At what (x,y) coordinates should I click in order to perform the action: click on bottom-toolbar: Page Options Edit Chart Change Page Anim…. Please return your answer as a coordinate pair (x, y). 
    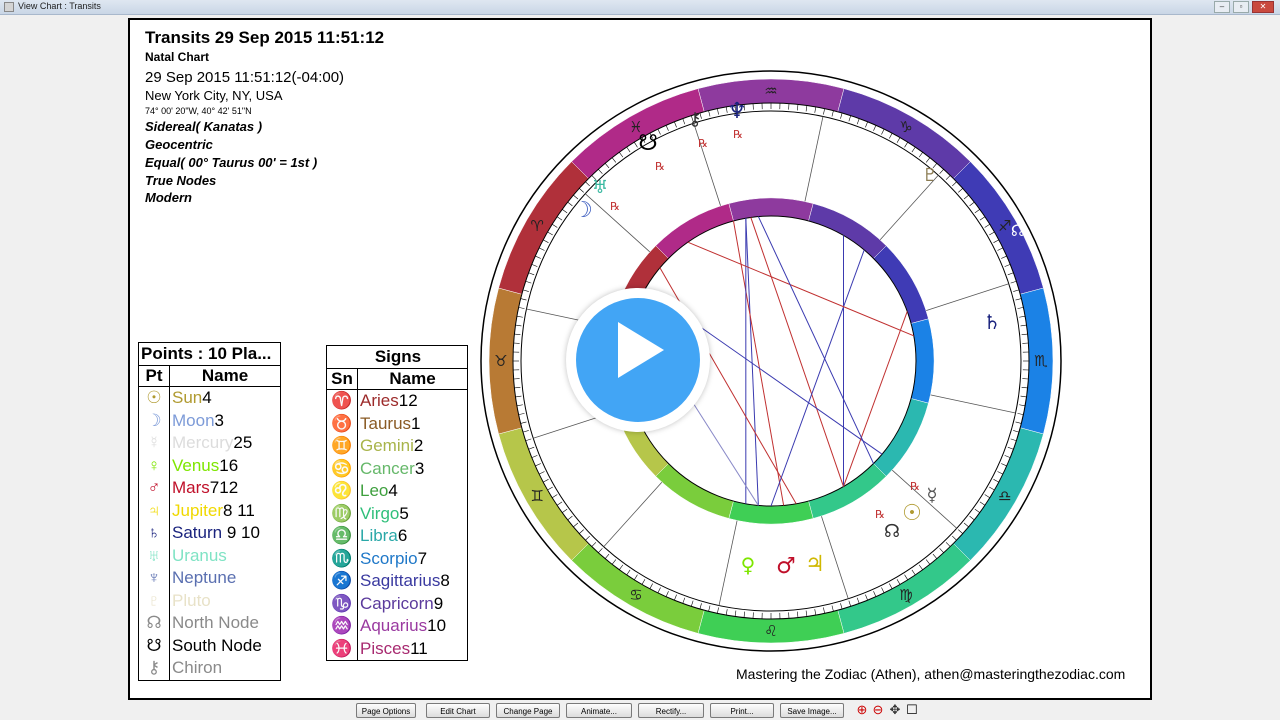
    Looking at the image, I should click on (640, 710).